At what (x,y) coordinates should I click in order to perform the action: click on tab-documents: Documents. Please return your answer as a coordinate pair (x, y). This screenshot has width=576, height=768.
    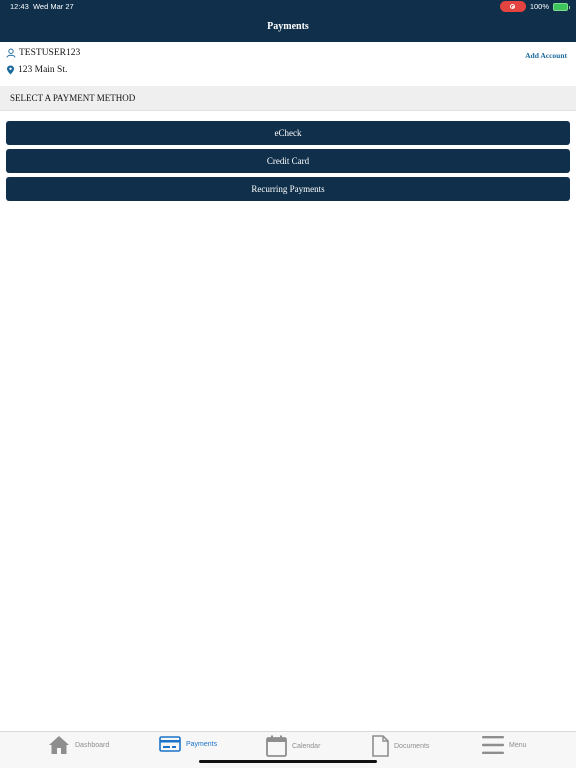
    Looking at the image, I should click on (400, 746).